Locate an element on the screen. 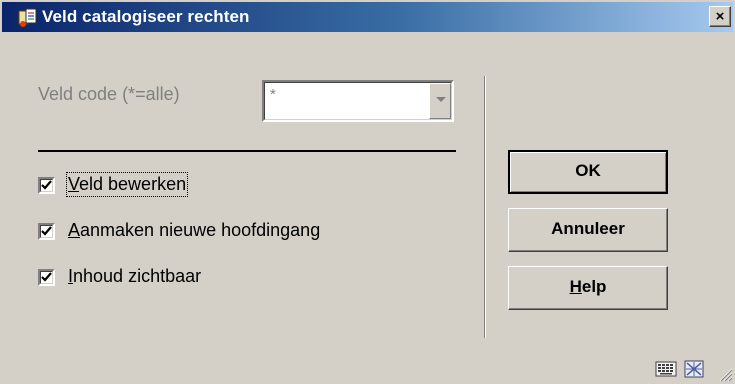 The width and height of the screenshot is (735, 384). edit-field-label-rest: eld bewerken is located at coordinates (133, 184).